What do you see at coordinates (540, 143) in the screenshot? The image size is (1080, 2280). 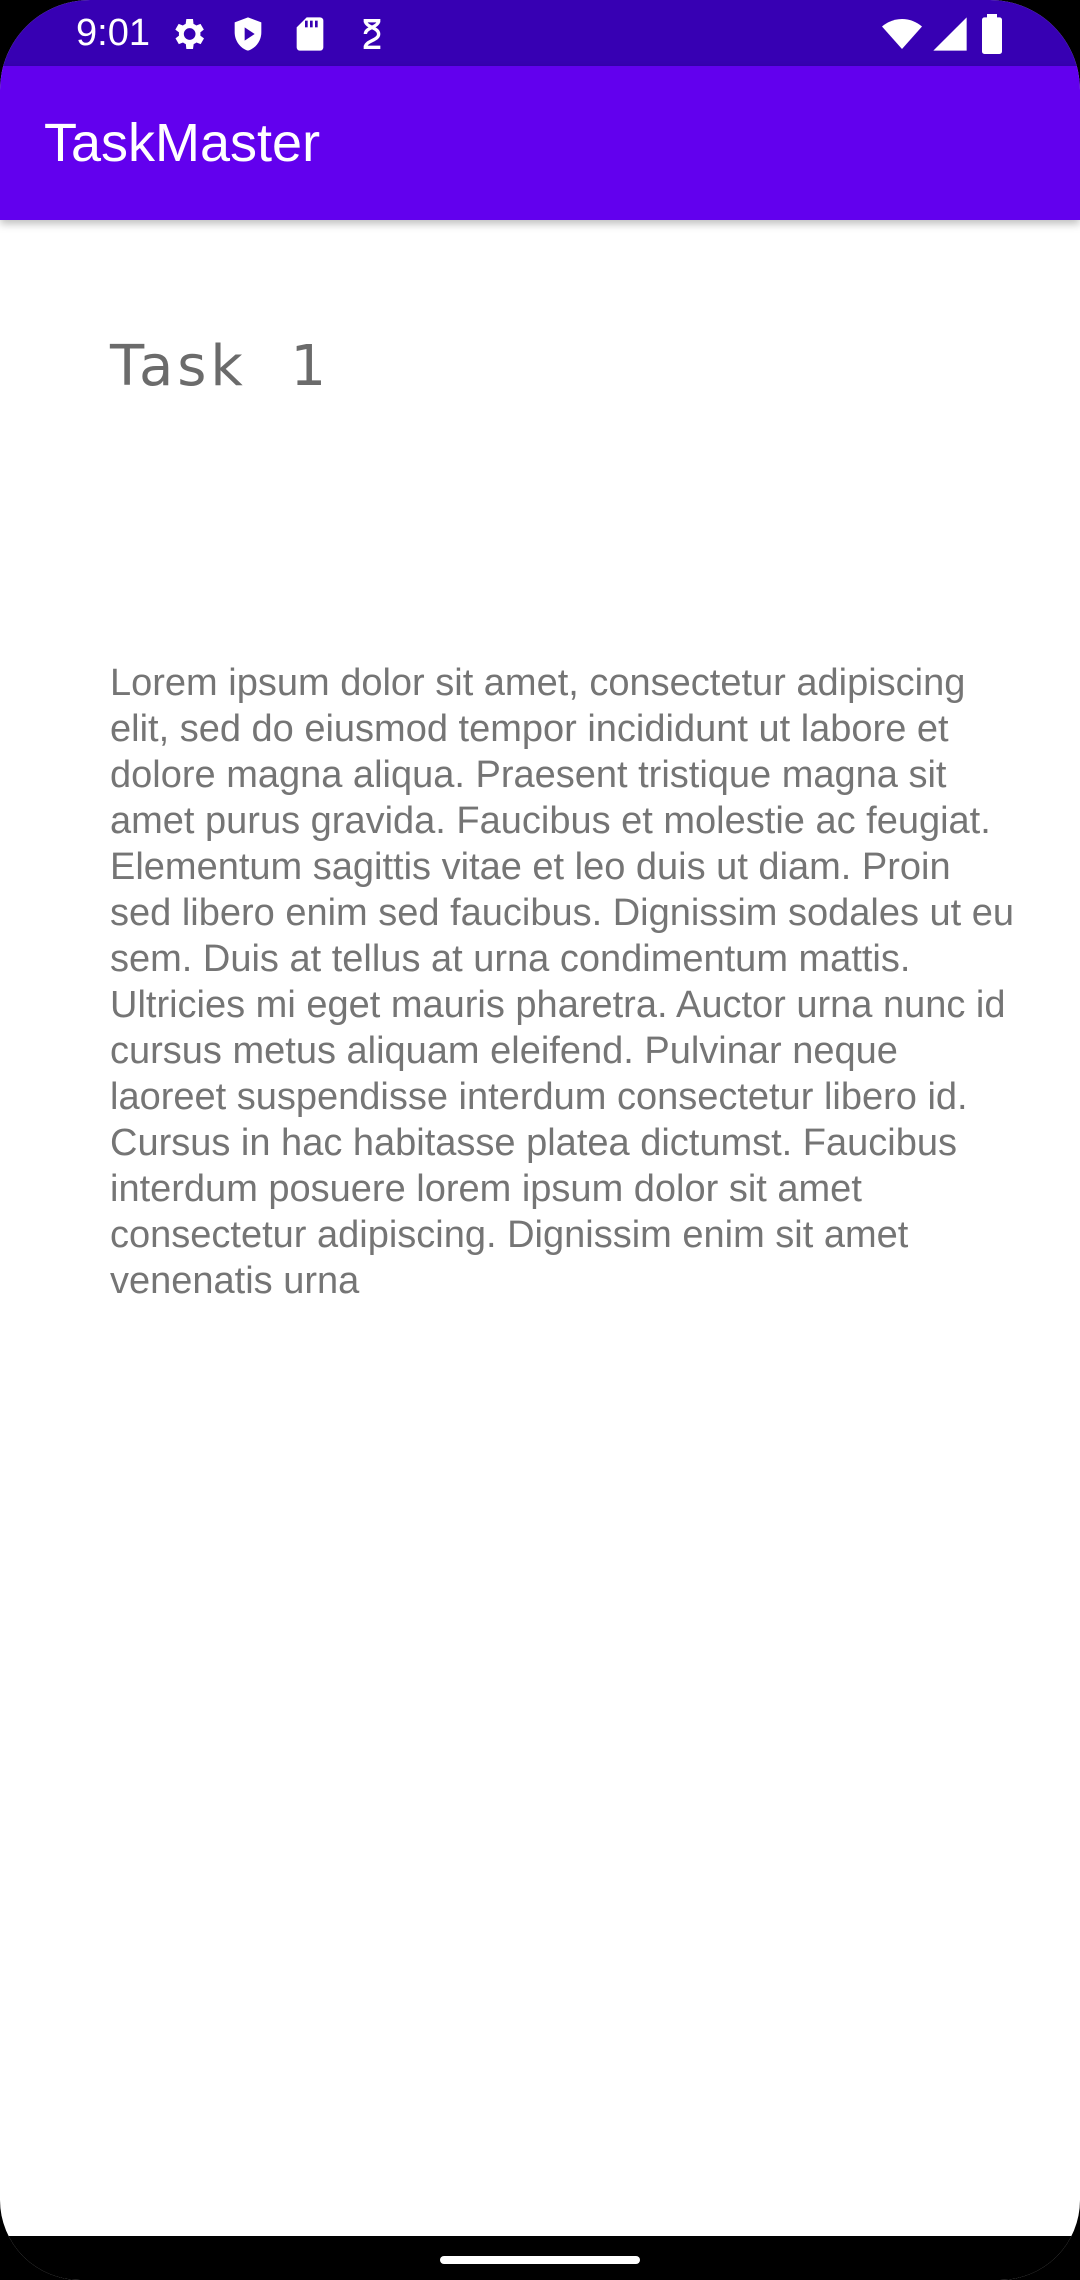 I see `app-bar: TaskMaster` at bounding box center [540, 143].